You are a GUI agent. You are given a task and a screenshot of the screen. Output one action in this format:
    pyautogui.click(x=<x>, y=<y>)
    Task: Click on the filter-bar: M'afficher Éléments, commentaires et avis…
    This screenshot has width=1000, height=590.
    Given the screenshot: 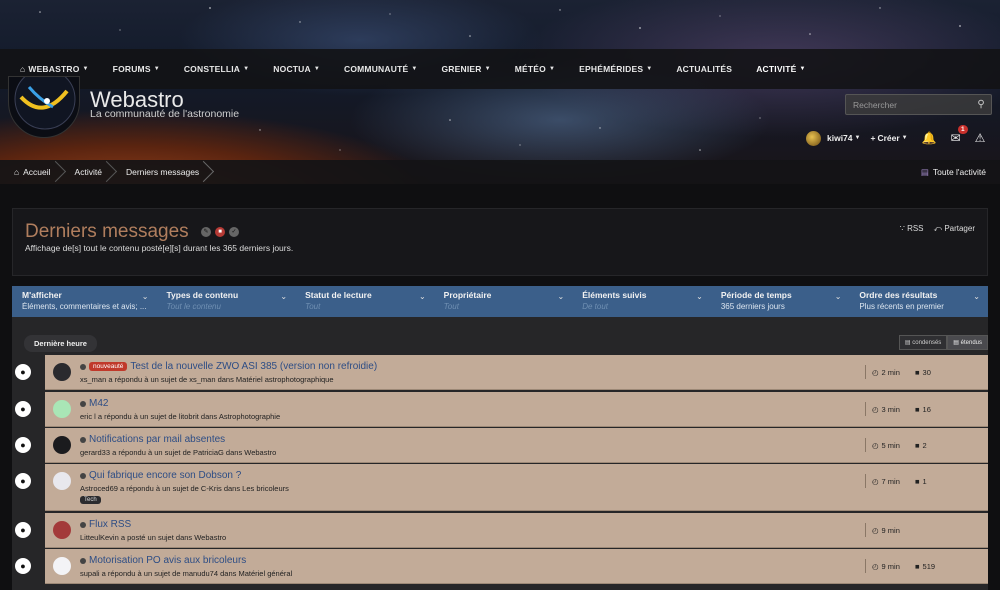 What is the action you would take?
    pyautogui.click(x=500, y=301)
    